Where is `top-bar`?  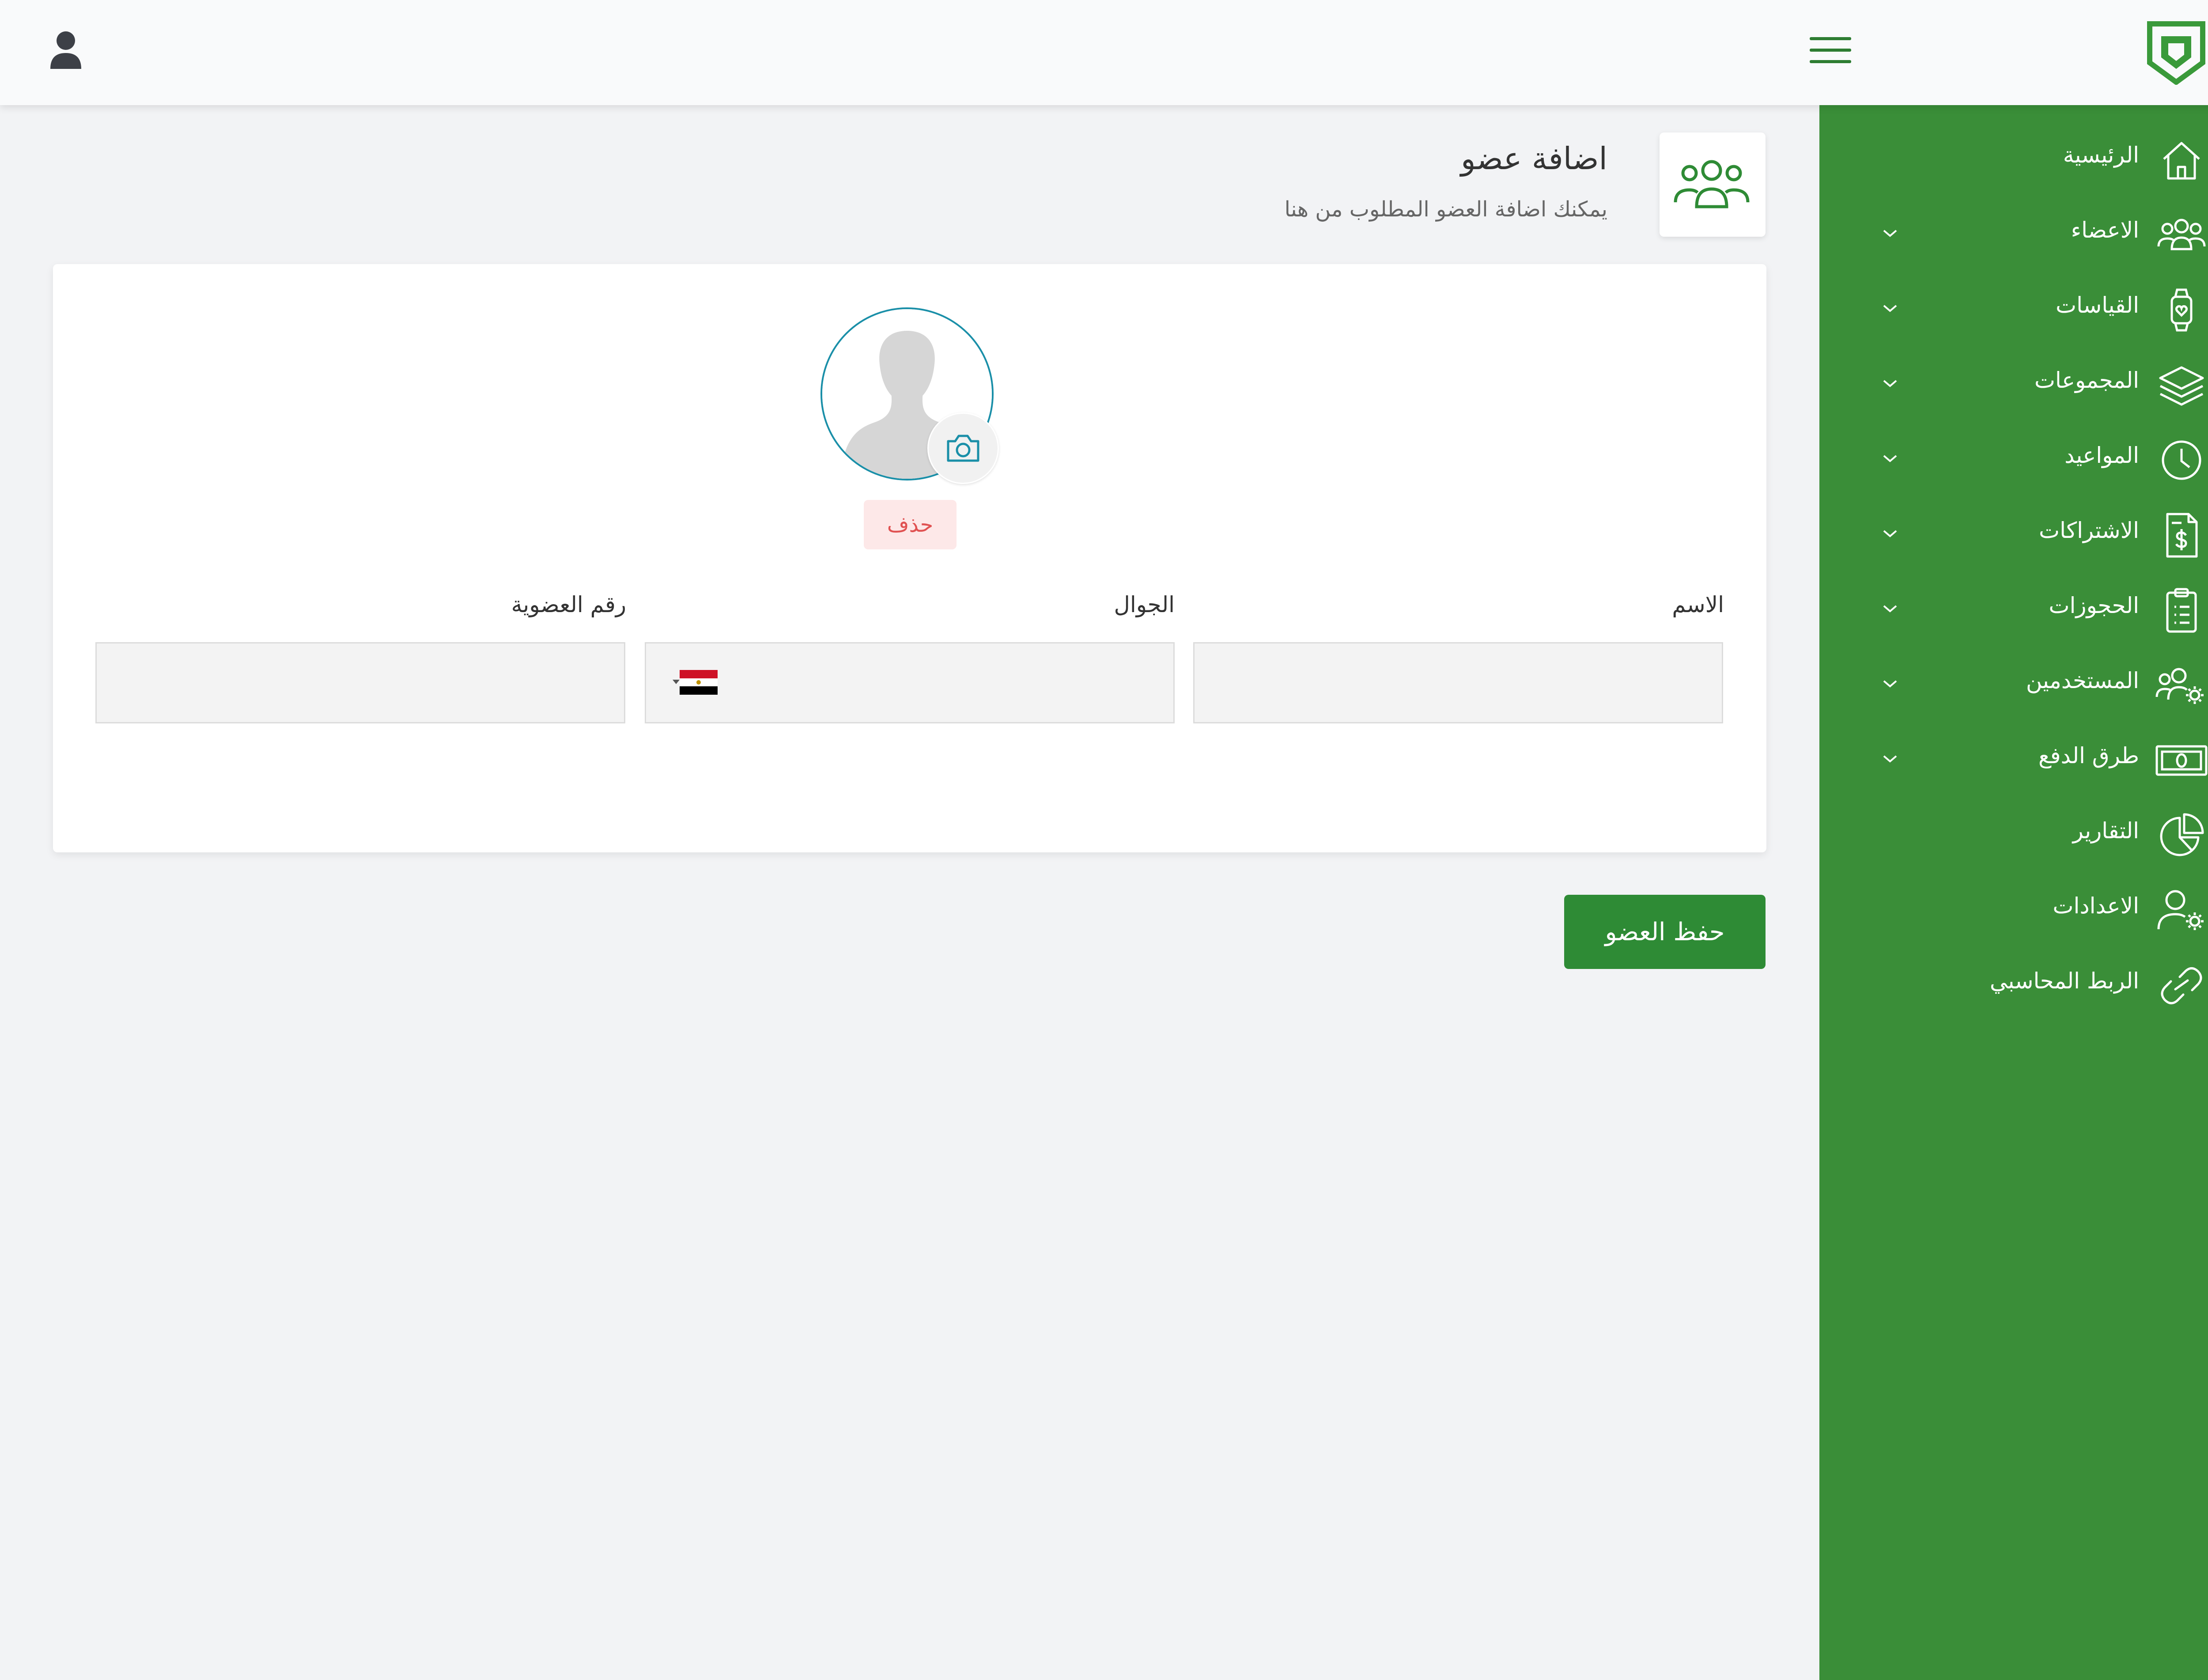
top-bar is located at coordinates (1104, 52).